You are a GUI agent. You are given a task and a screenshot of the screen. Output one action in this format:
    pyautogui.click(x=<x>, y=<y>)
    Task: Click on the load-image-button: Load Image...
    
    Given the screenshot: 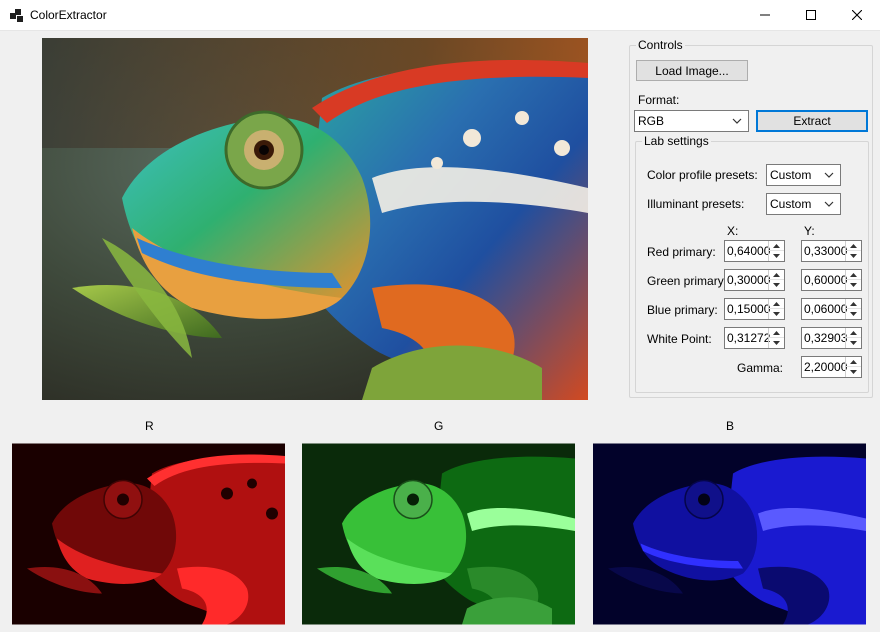 What is the action you would take?
    pyautogui.click(x=692, y=70)
    